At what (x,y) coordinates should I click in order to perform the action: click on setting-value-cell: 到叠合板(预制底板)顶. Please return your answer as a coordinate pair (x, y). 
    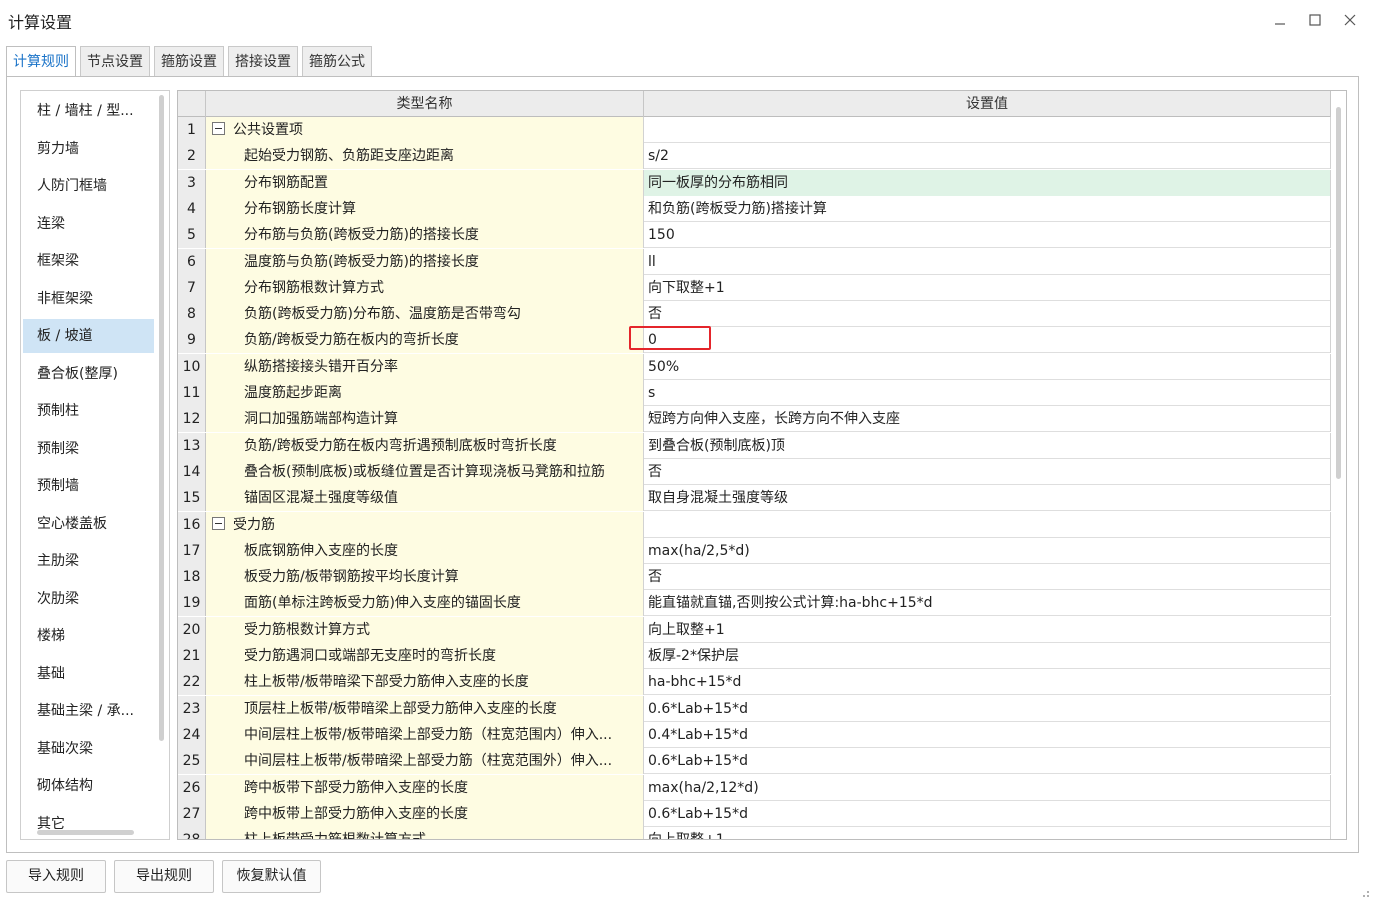
    Looking at the image, I should click on (987, 445).